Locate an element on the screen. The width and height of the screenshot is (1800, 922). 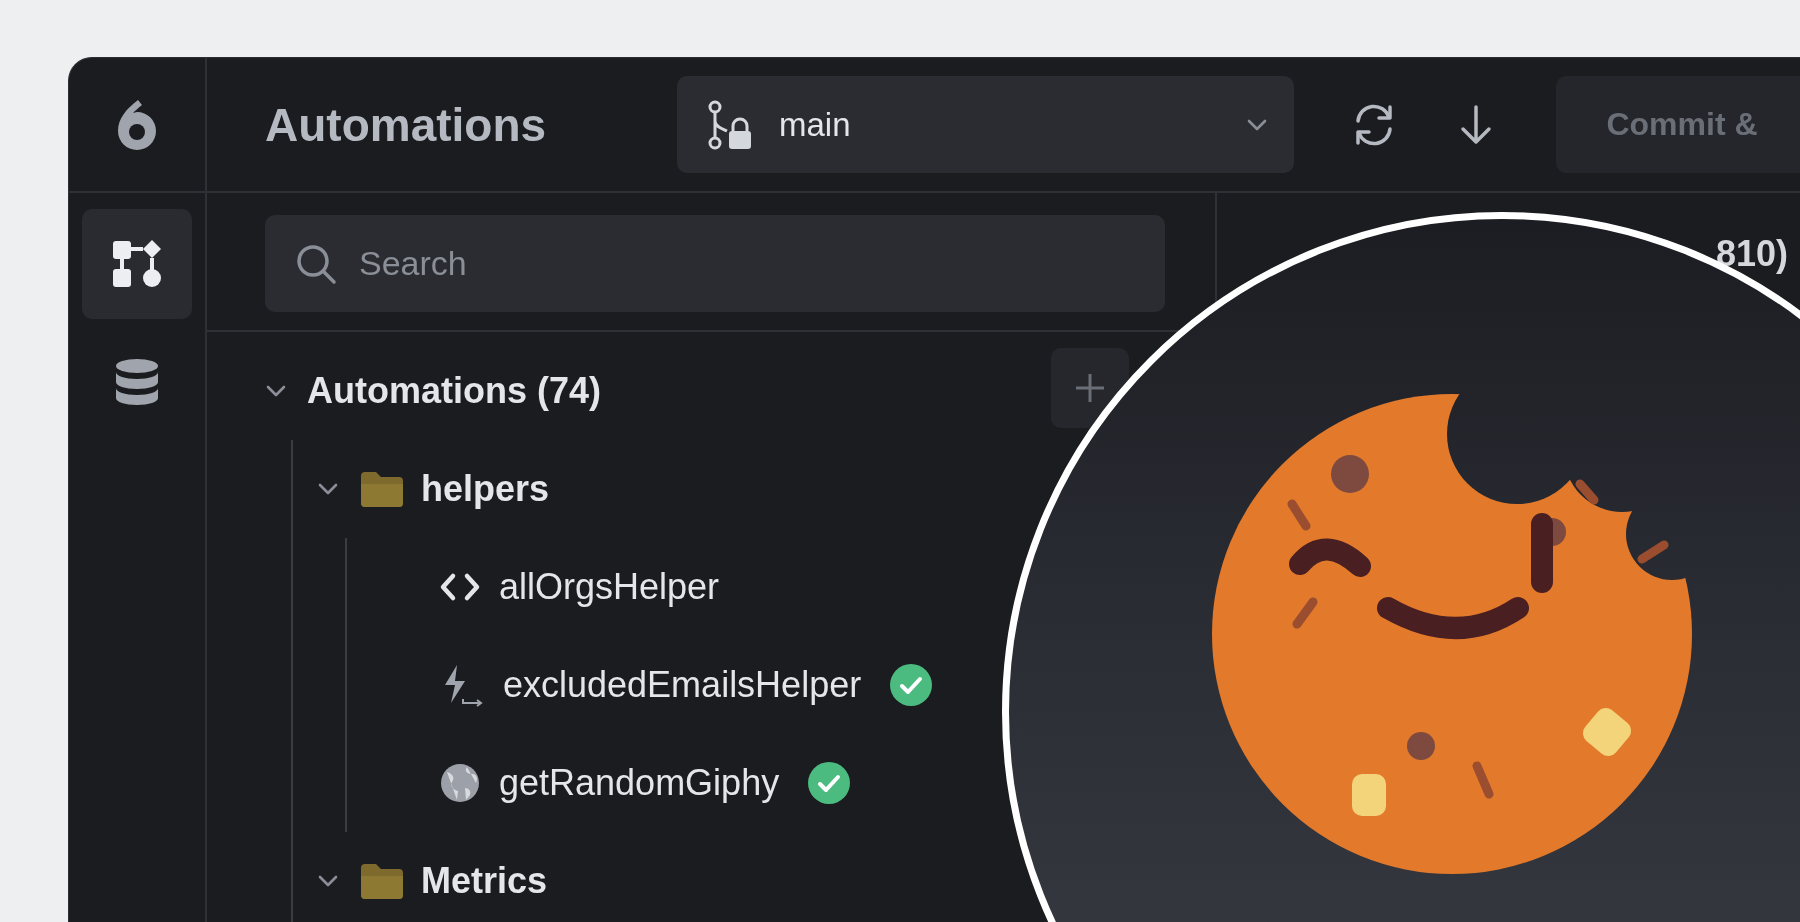
globe-icon is located at coordinates (460, 783).